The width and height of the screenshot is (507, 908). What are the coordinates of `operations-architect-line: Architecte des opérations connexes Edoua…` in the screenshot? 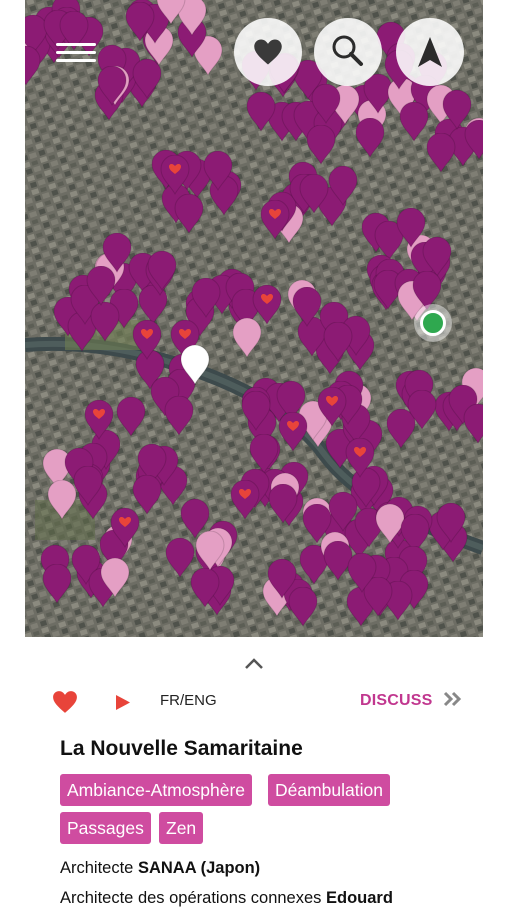 It's located at (226, 898).